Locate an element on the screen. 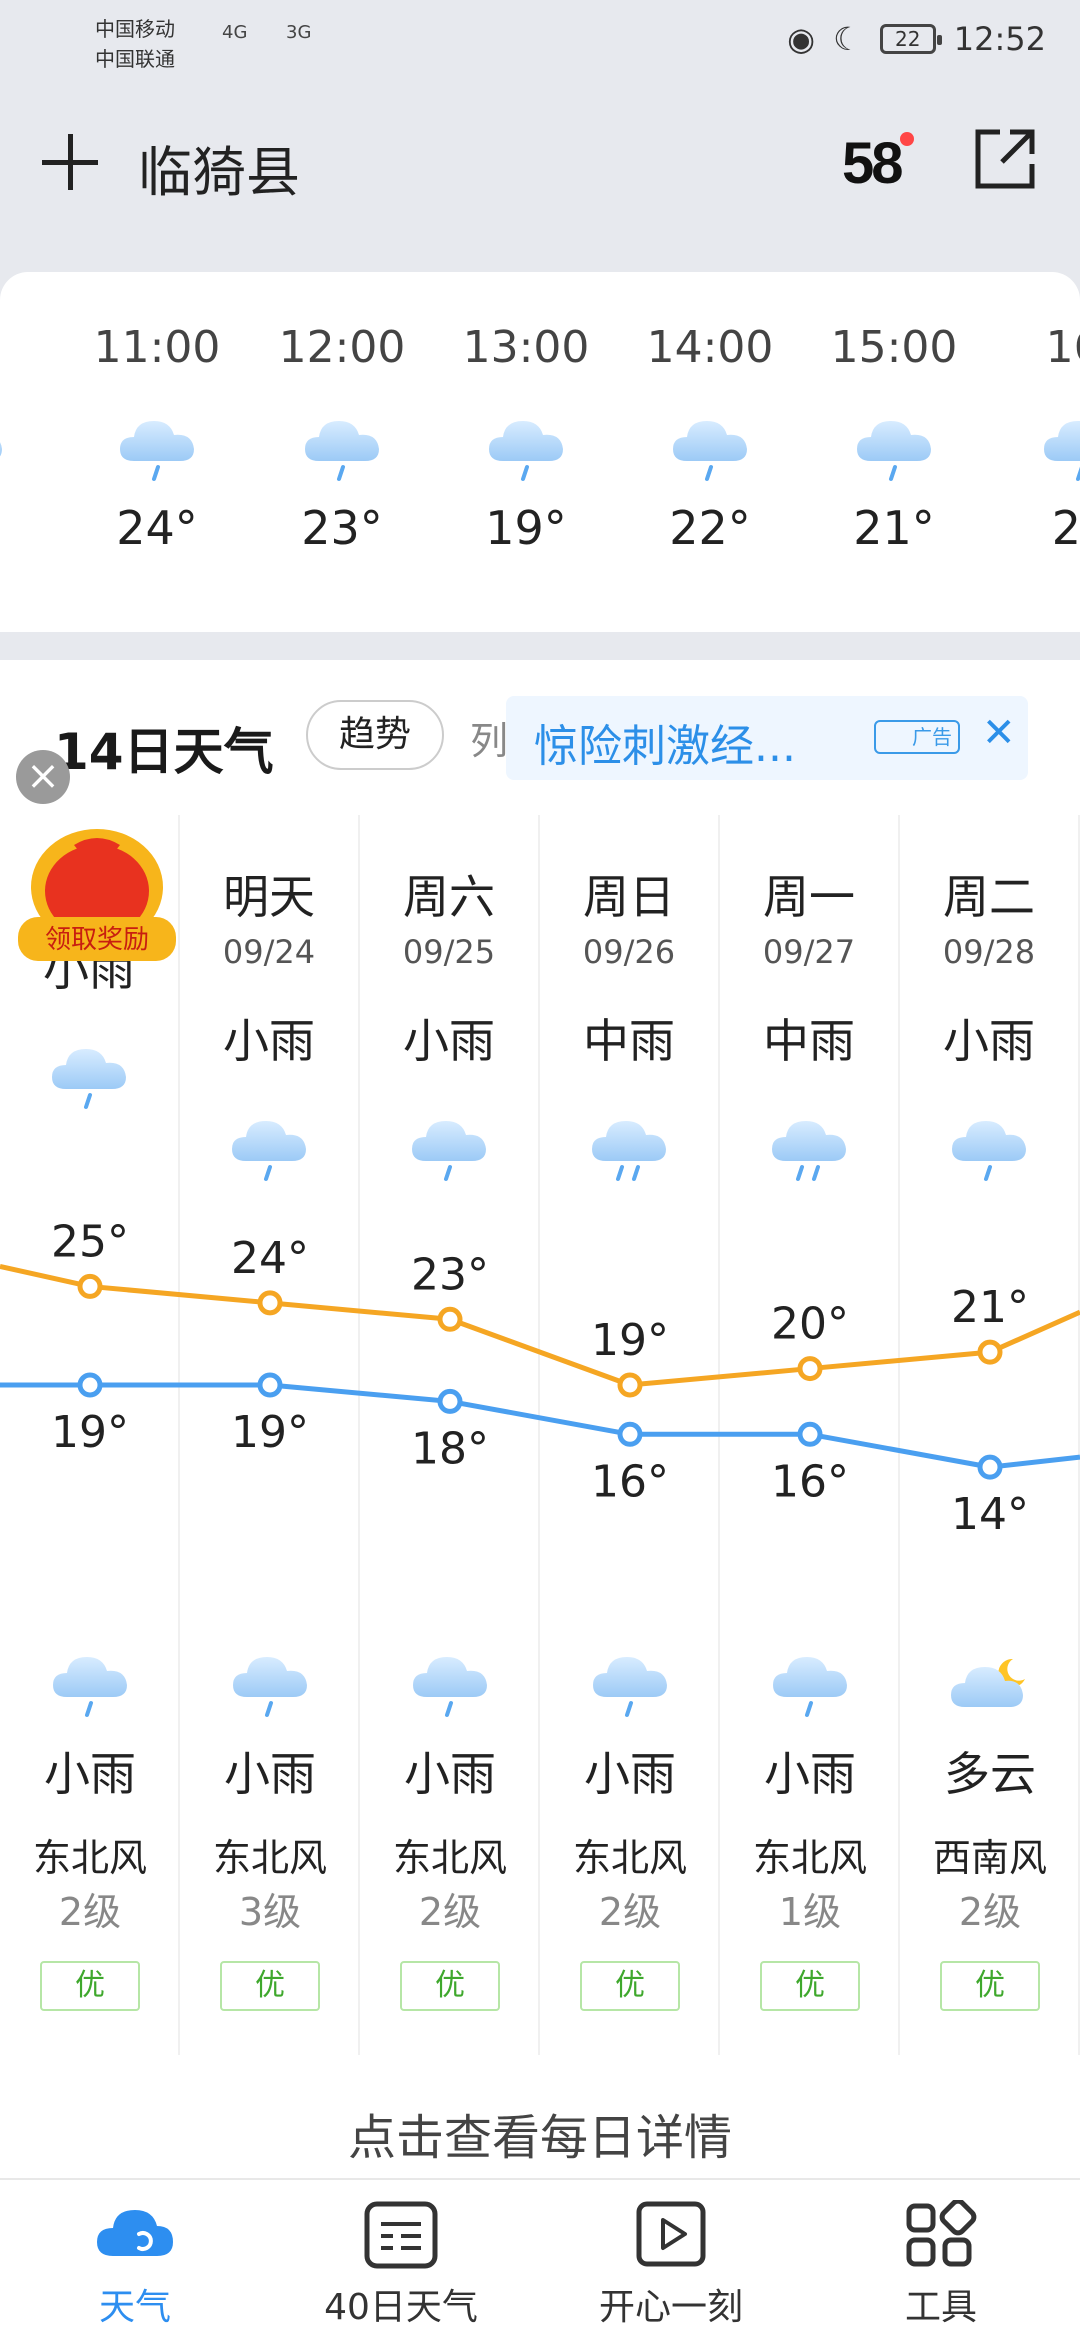 The image size is (1080, 2340). share-icon is located at coordinates (1005, 159).